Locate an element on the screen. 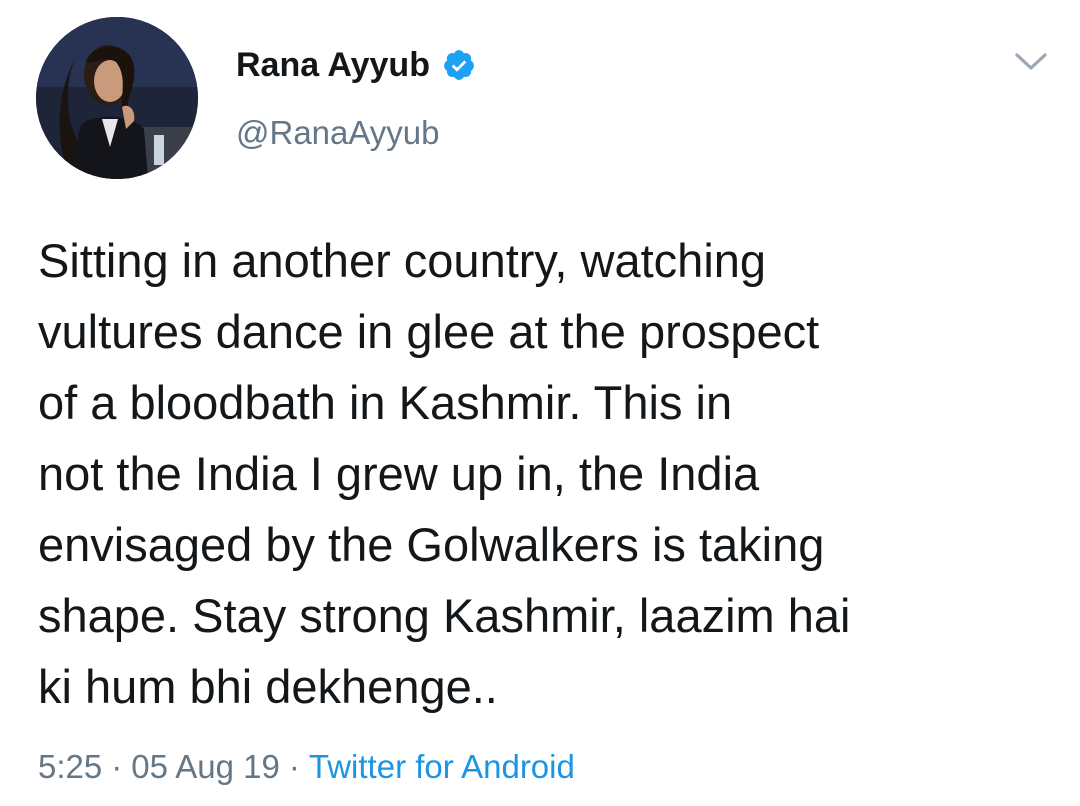  tweet-time: 5:25 is located at coordinates (70, 767).